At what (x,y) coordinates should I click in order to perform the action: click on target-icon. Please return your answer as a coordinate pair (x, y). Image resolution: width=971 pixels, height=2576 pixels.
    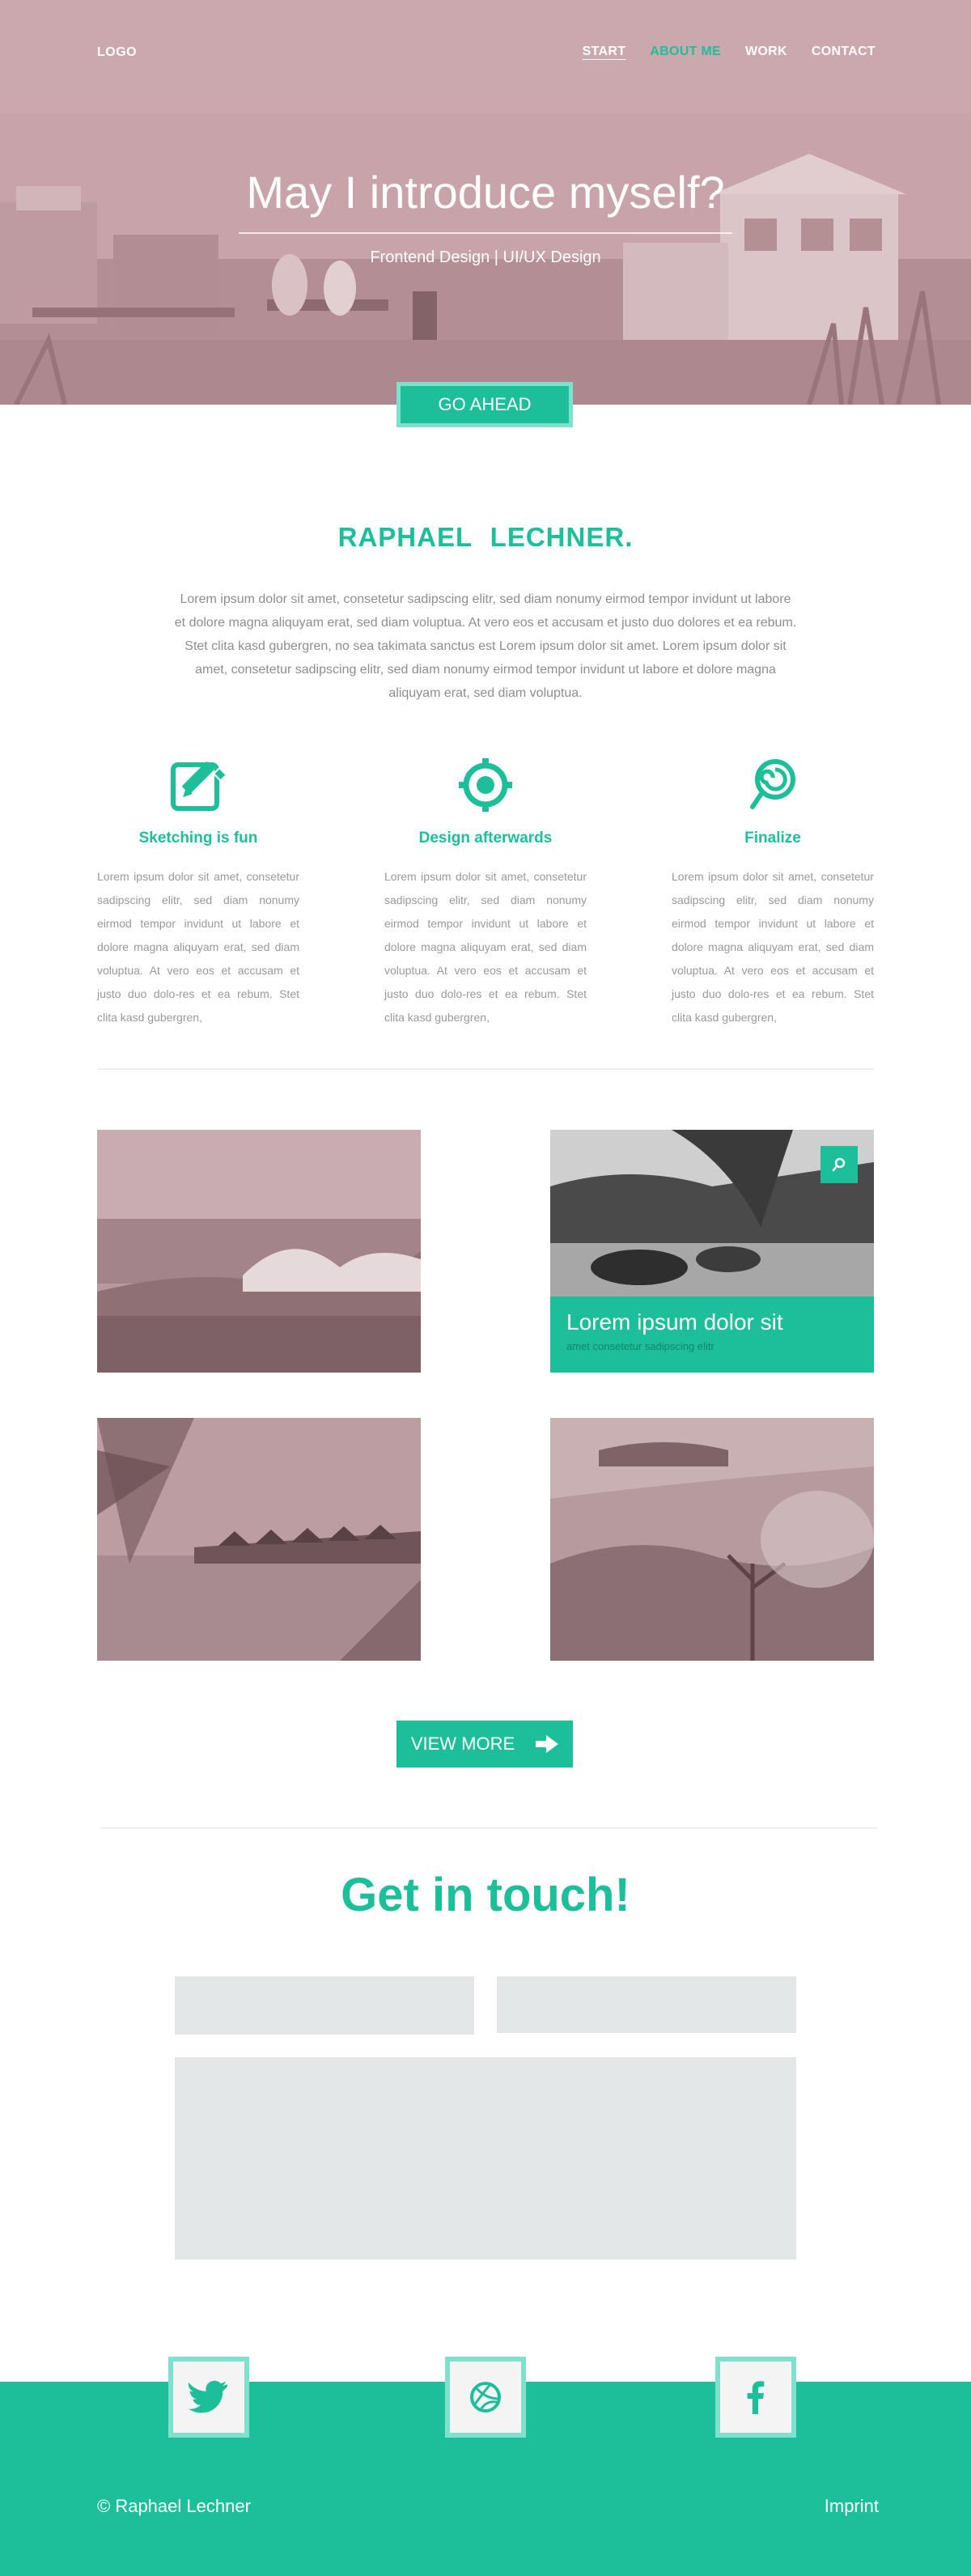
    Looking at the image, I should click on (485, 785).